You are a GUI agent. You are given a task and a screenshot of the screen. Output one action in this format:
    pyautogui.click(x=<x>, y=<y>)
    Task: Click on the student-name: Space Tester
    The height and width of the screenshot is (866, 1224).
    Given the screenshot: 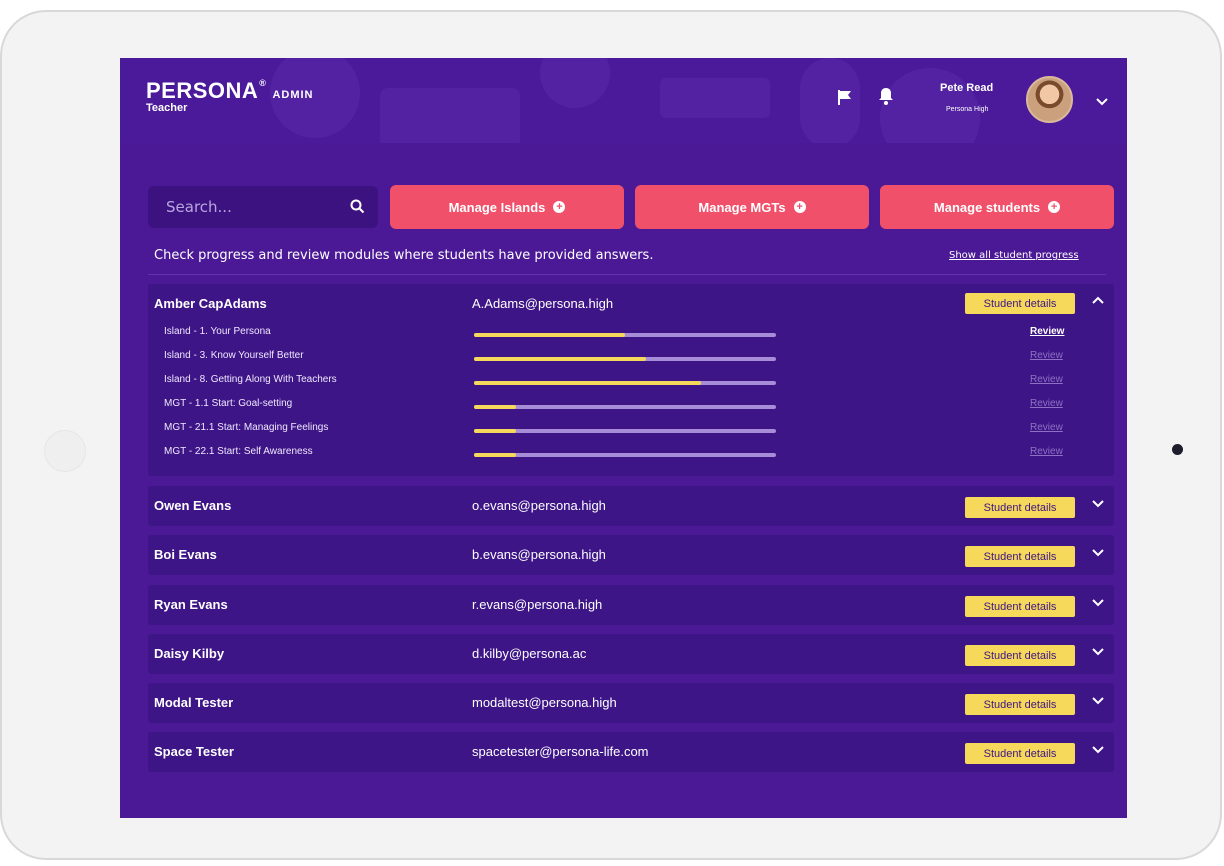 What is the action you would take?
    pyautogui.click(x=194, y=751)
    